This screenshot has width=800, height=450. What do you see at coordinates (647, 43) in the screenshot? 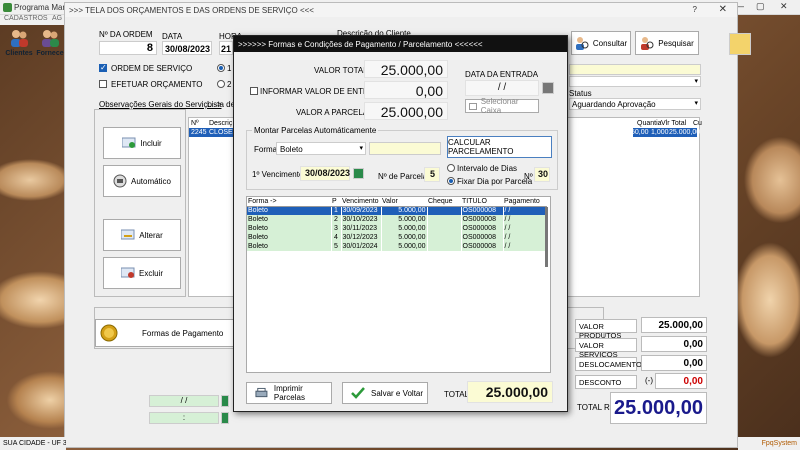
I see `pesquisar-icon` at bounding box center [647, 43].